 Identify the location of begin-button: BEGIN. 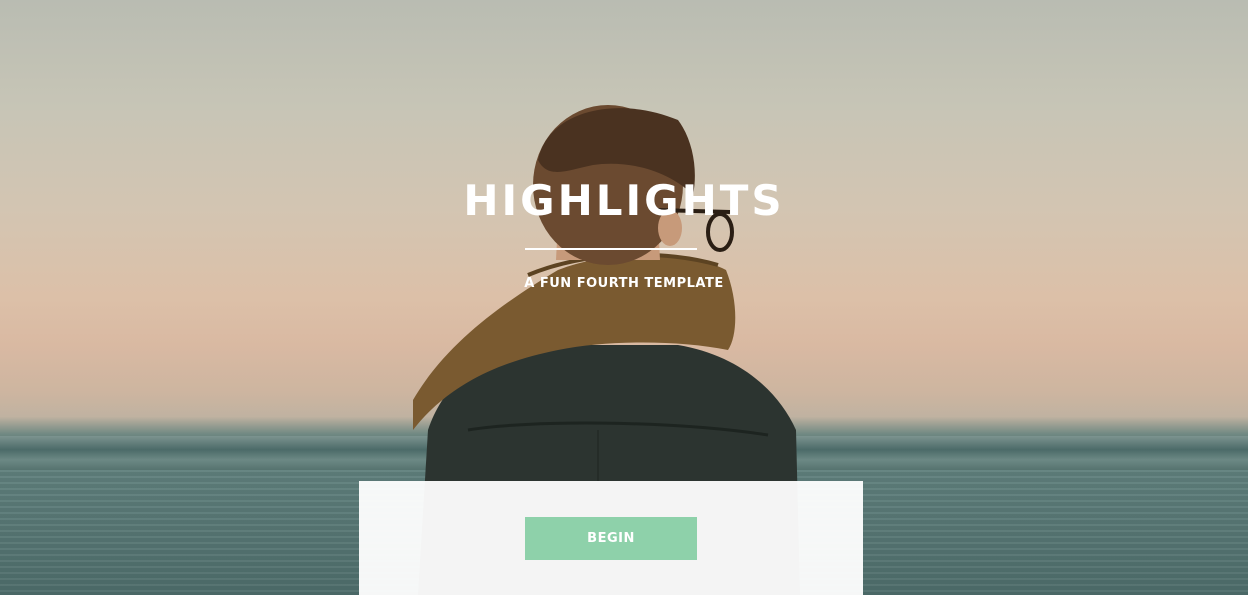
(611, 538).